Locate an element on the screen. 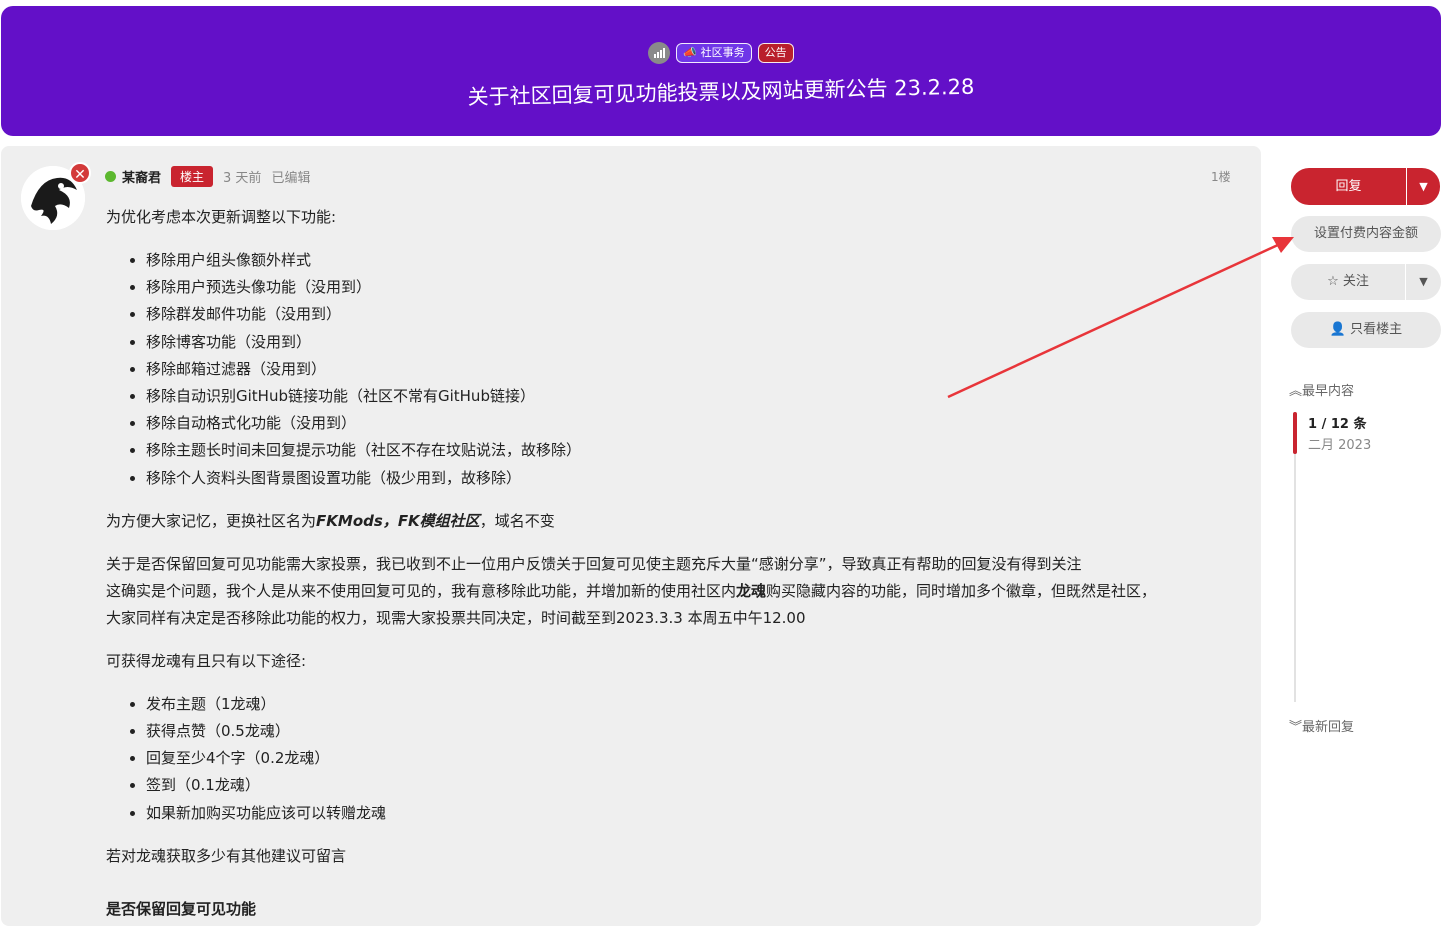 The height and width of the screenshot is (926, 1456). tag-list: 📣 社区事务 公告 is located at coordinates (721, 53).